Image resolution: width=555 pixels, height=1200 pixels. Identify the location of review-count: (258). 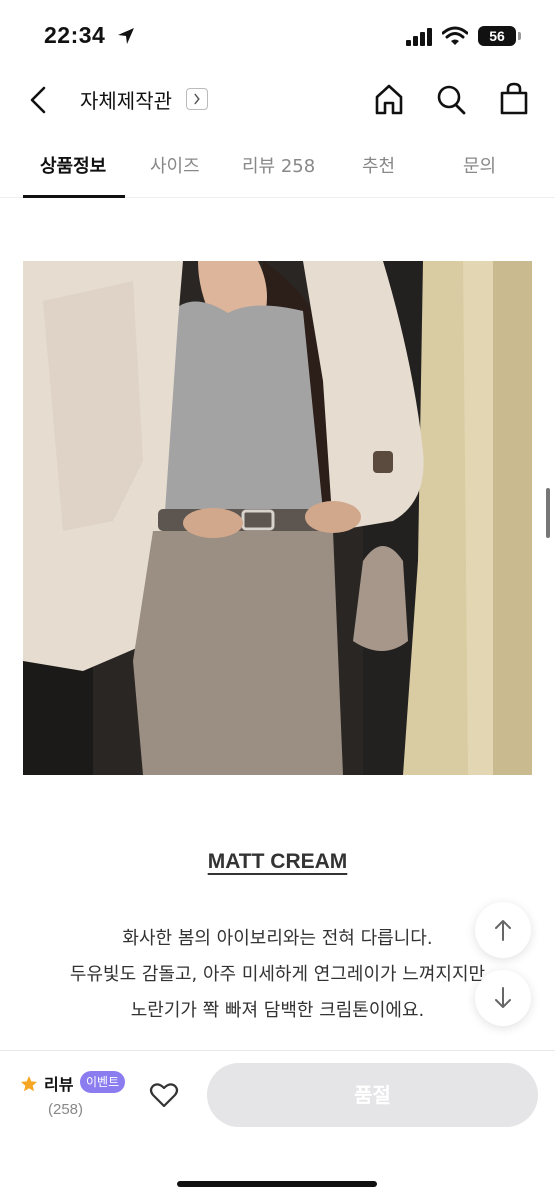
(66, 1109).